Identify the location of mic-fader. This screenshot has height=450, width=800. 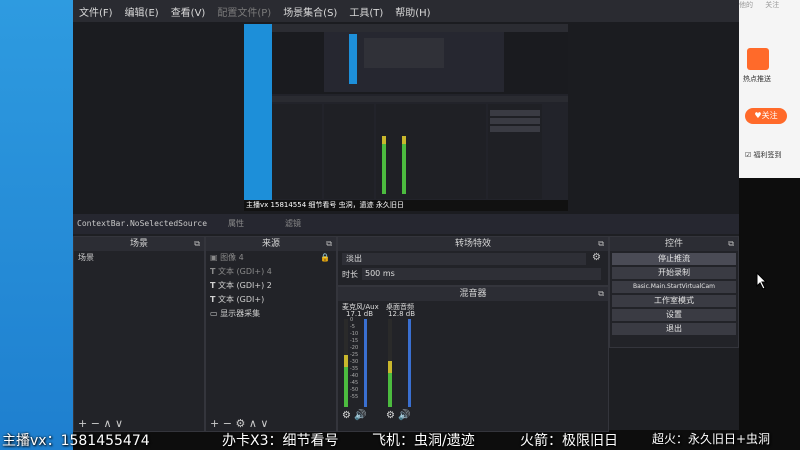
(365, 363).